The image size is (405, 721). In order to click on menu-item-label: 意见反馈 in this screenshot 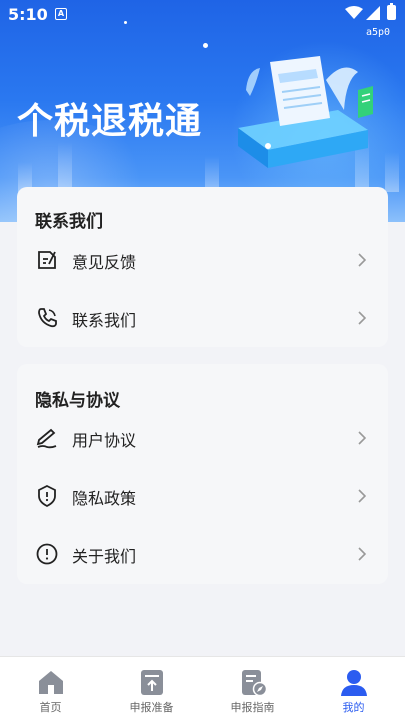, I will do `click(104, 262)`.